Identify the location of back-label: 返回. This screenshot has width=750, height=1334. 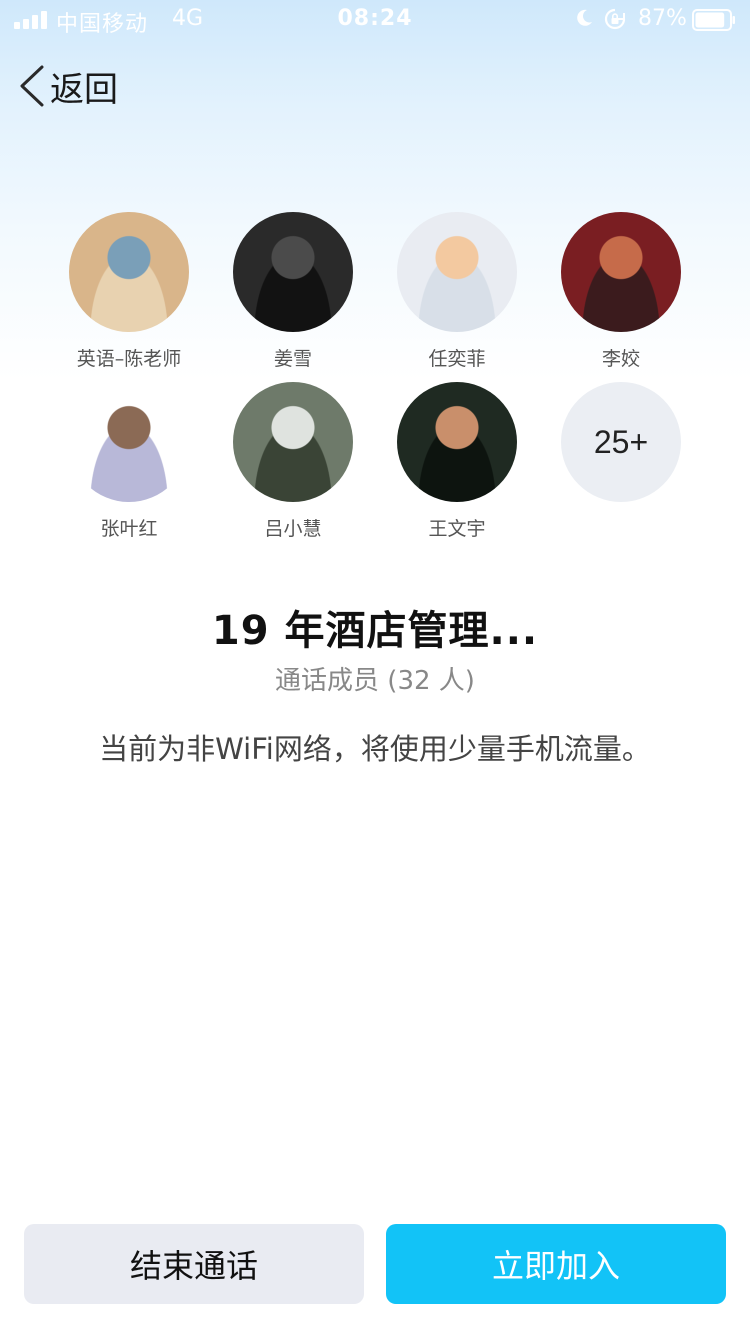
(84, 89).